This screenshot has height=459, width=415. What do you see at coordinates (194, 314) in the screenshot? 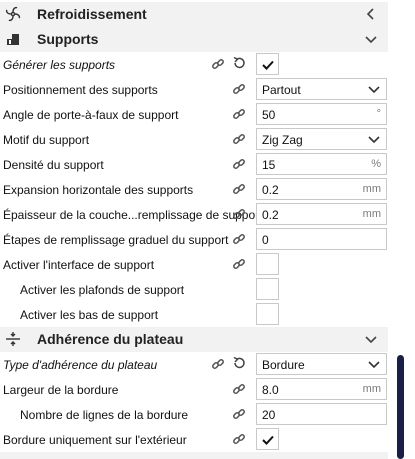
I see `setting-row-bottom-enable: Activer les bas de support` at bounding box center [194, 314].